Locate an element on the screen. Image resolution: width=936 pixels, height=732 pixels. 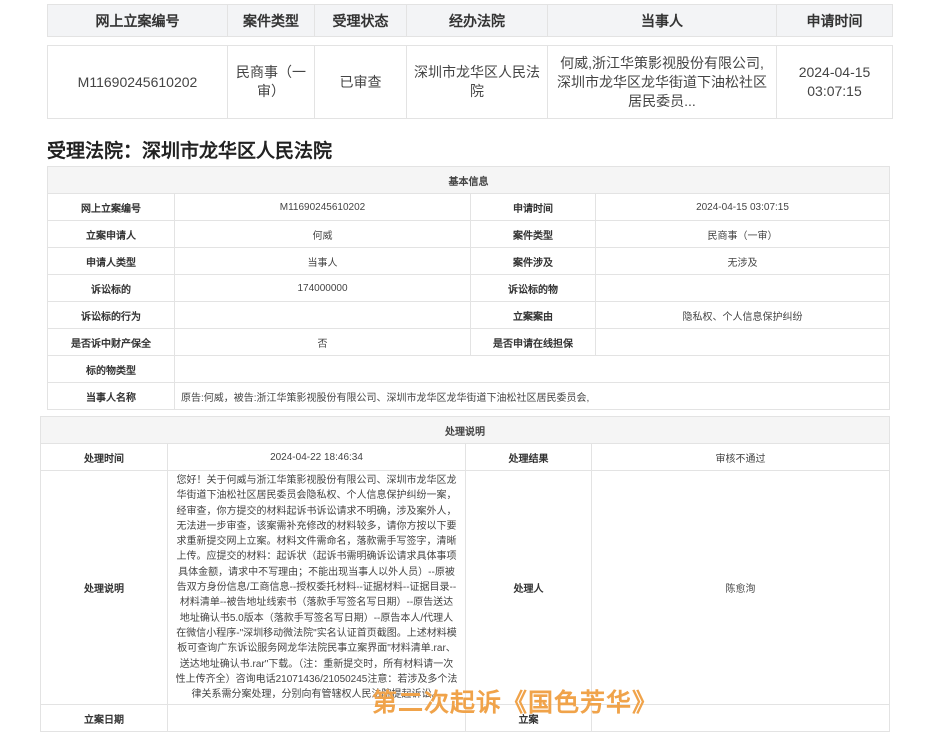
label-applicant: 立案申请人 is located at coordinates (111, 234).